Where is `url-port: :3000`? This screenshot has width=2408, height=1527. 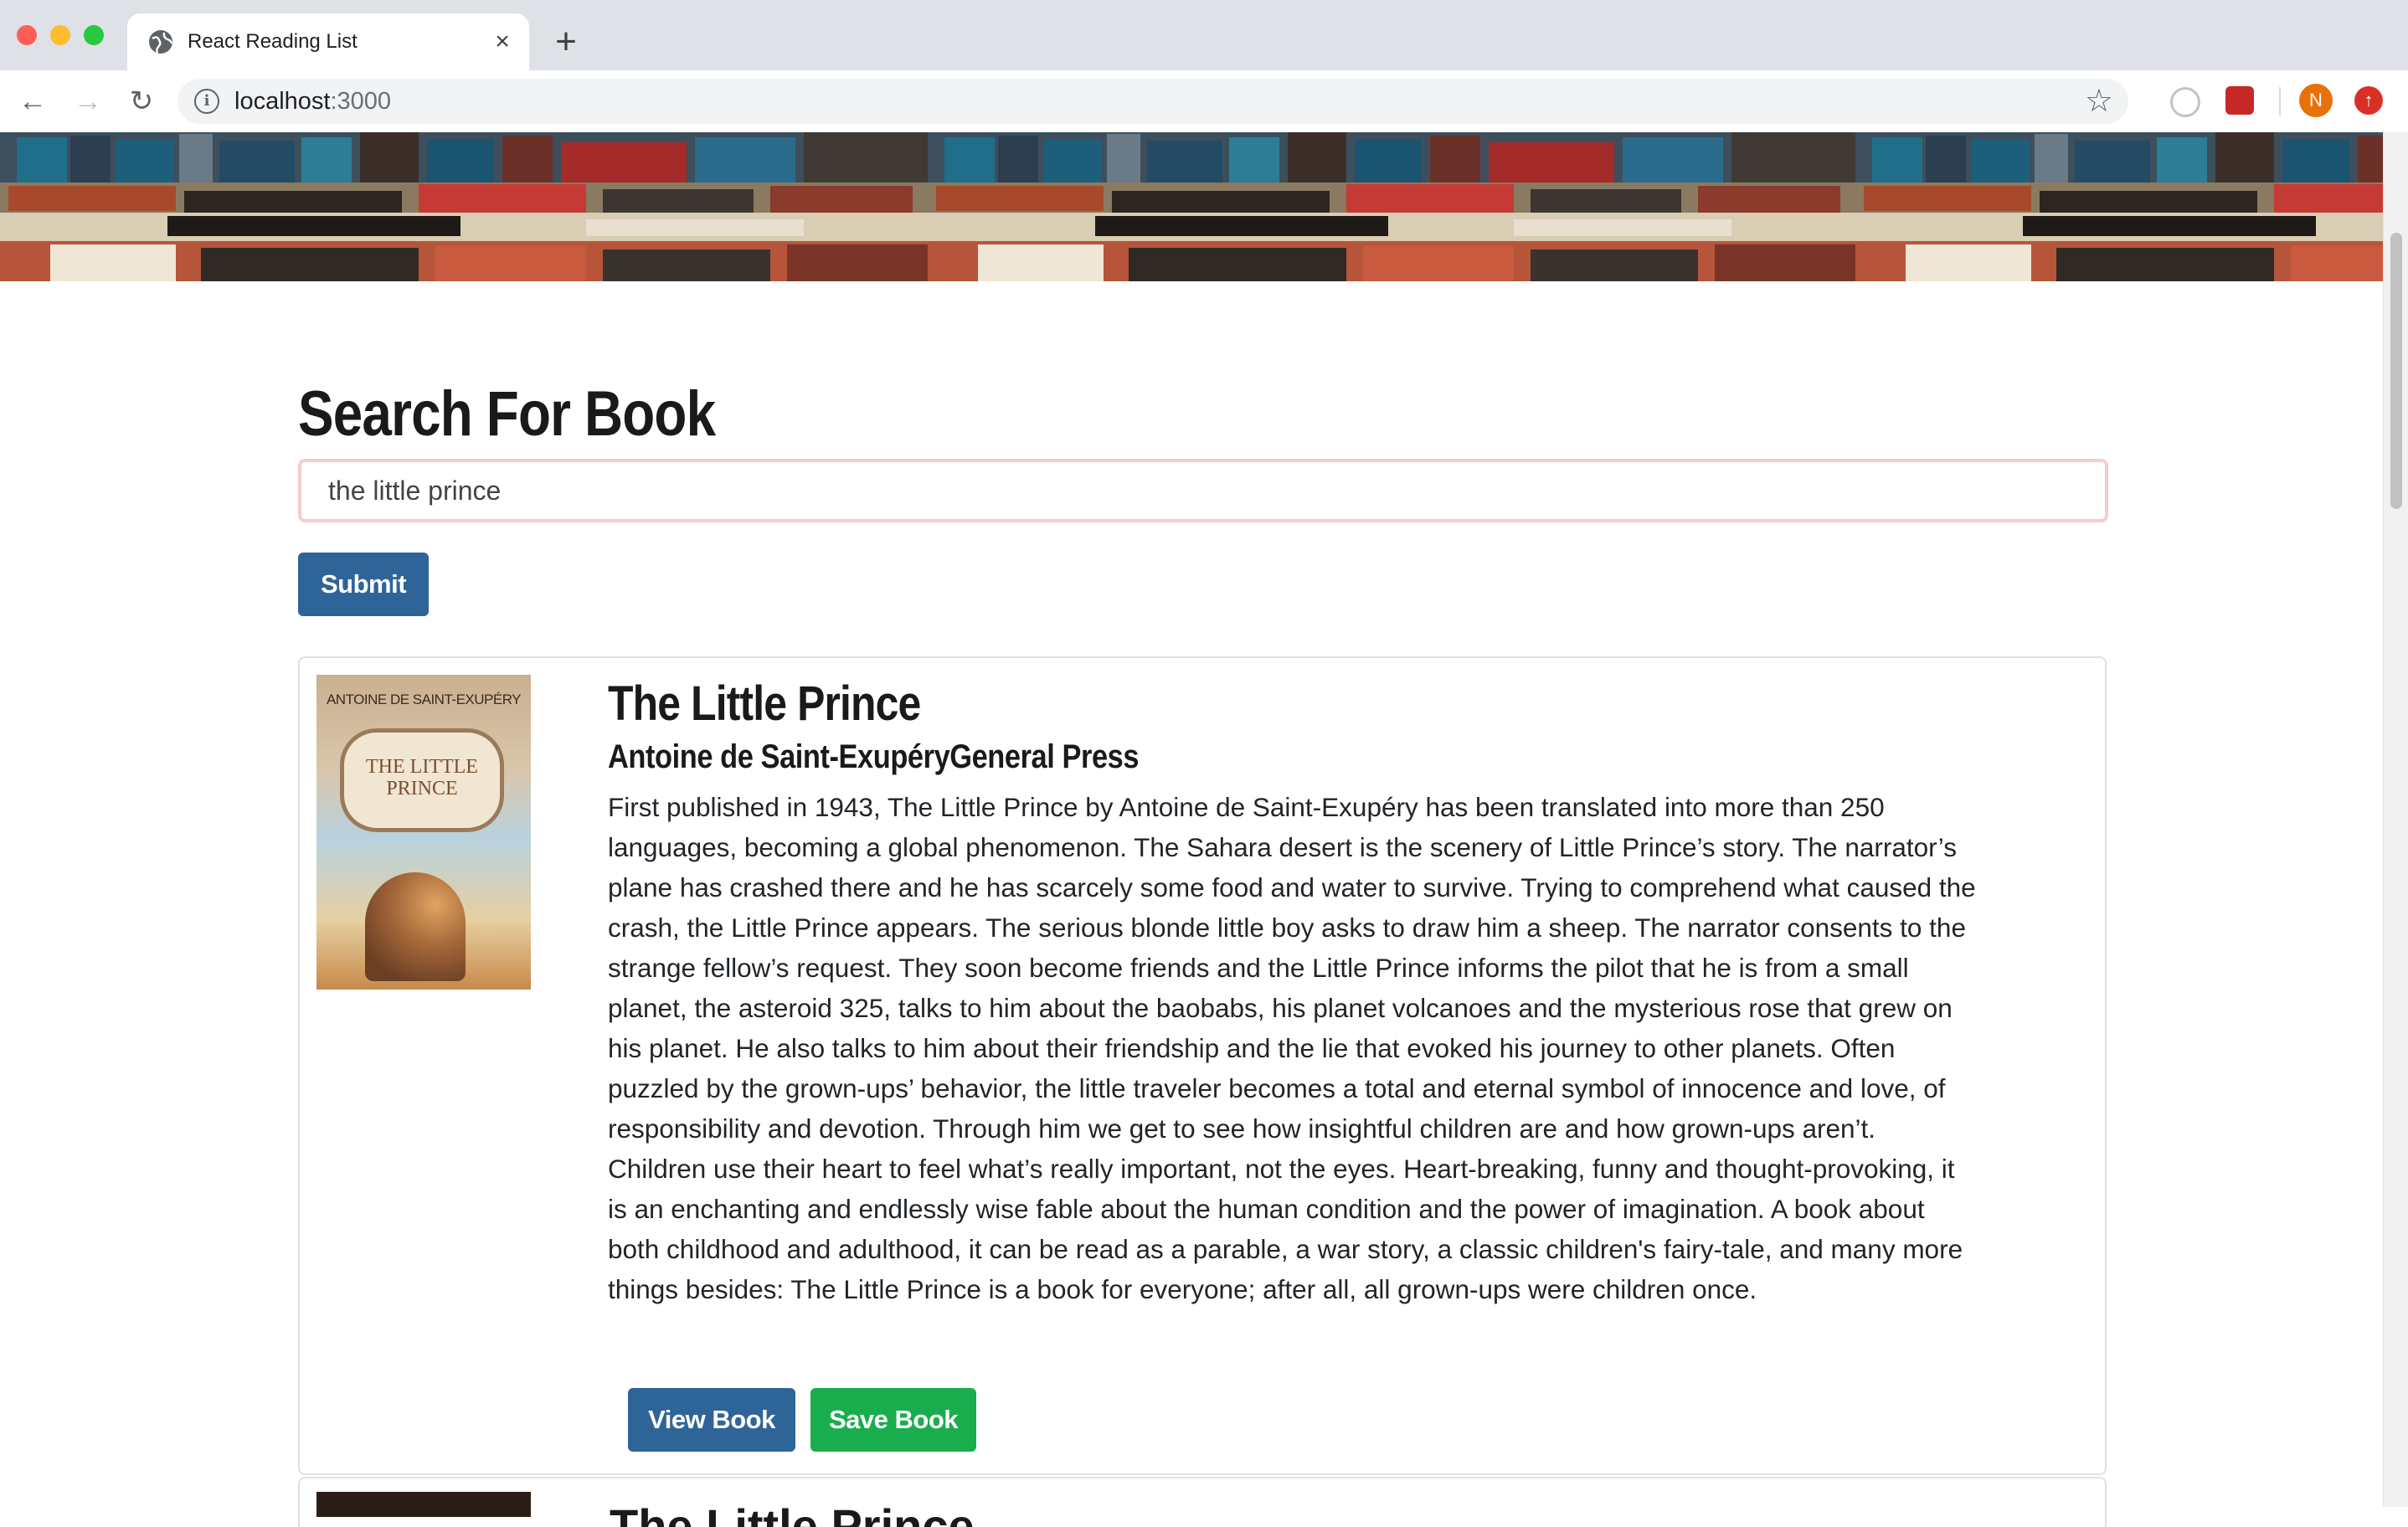 url-port: :3000 is located at coordinates (361, 102).